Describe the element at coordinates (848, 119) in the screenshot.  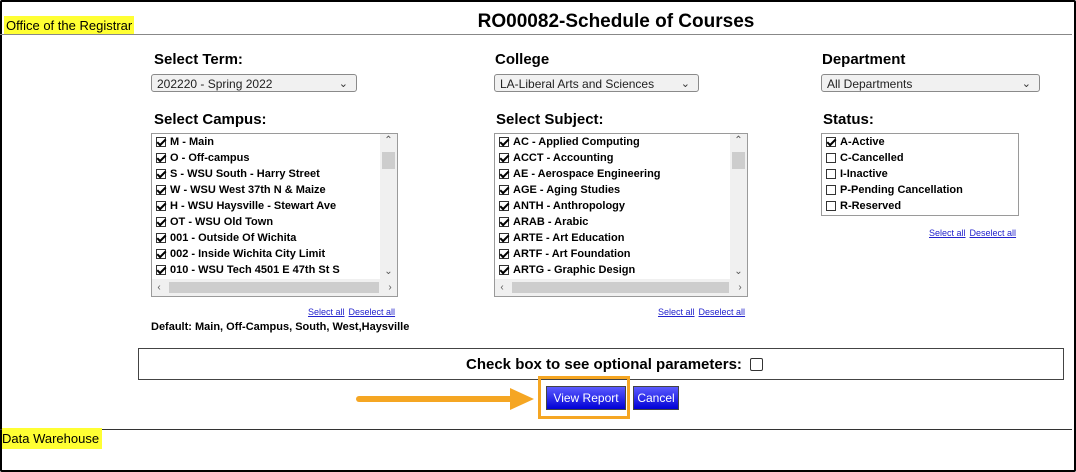
I see `status-label: Status:` at that location.